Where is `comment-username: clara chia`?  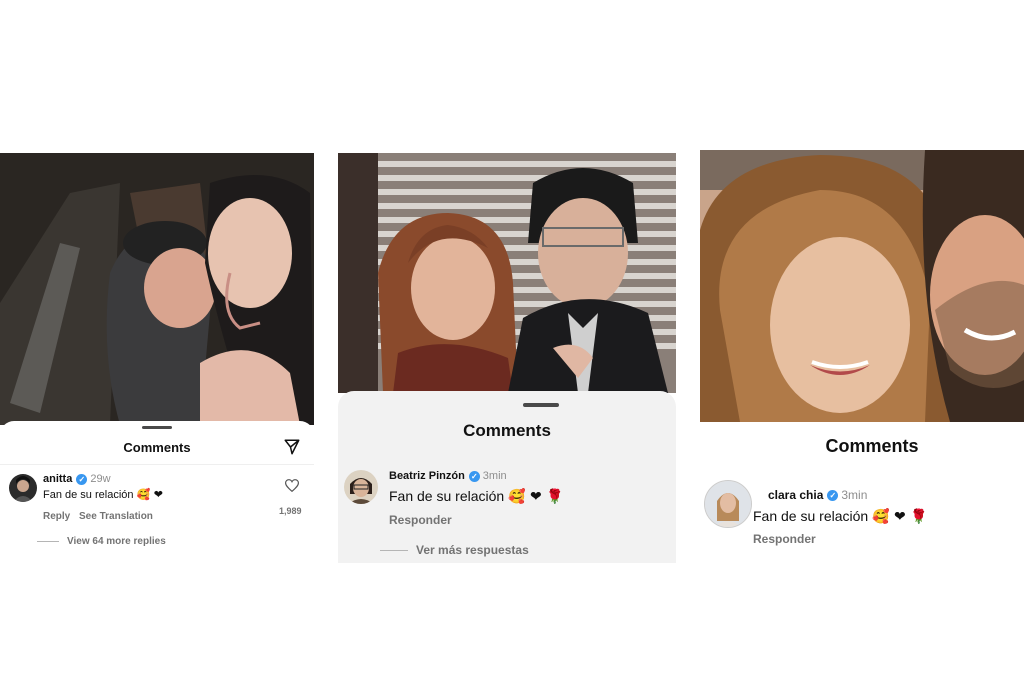
comment-username: clara chia is located at coordinates (795, 495).